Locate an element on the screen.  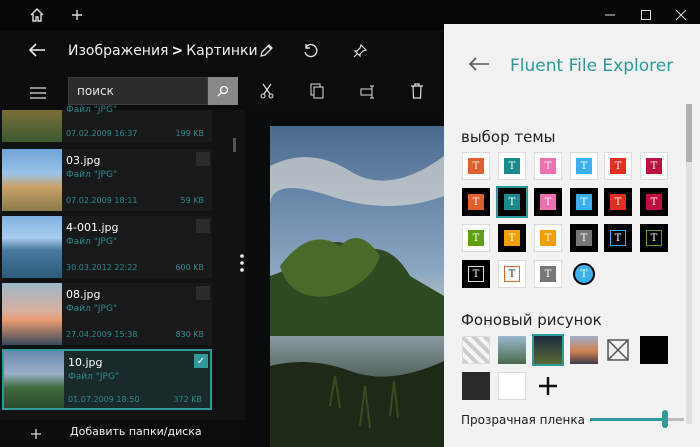
add-plus-icon is located at coordinates (36, 434).